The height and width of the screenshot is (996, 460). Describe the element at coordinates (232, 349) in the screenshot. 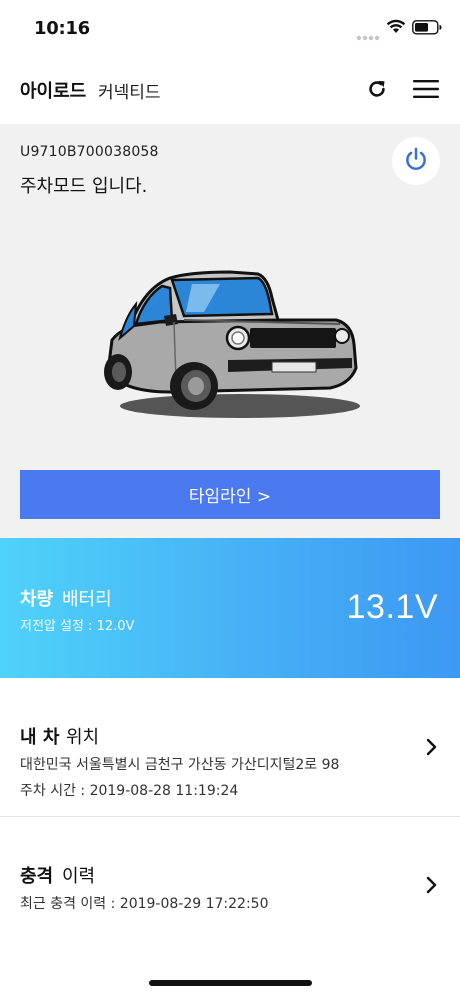

I see `car-illustration` at that location.